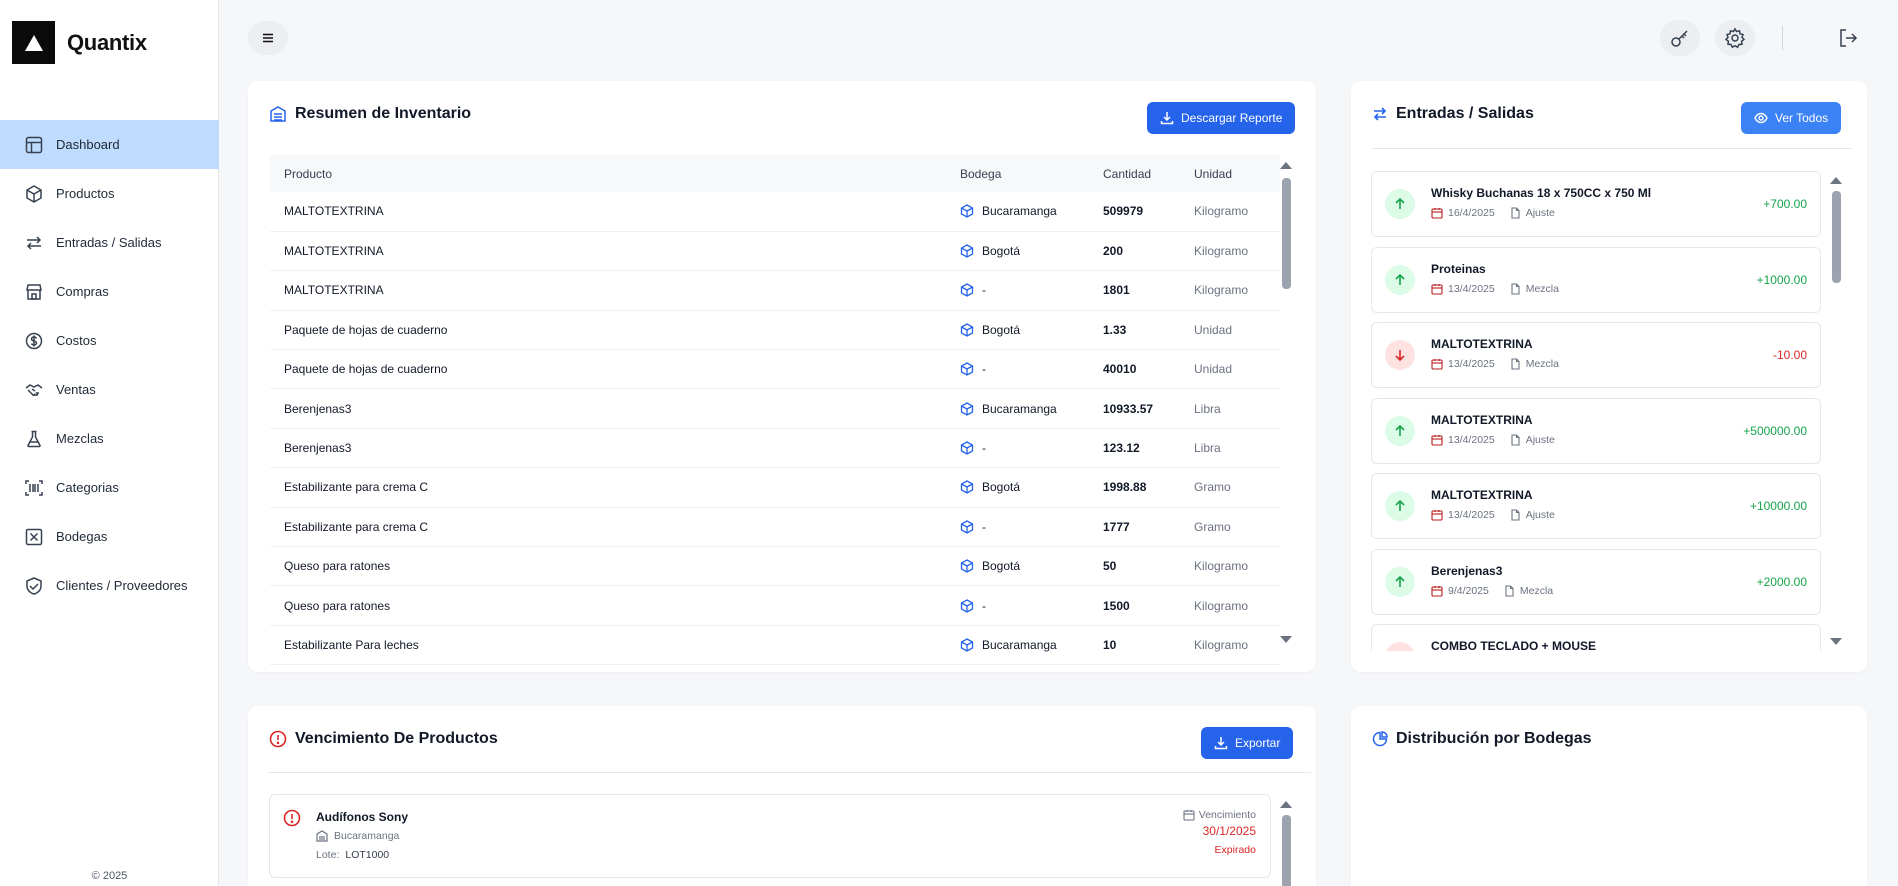 This screenshot has width=1898, height=886. I want to click on inventory-scrollbar, so click(1286, 402).